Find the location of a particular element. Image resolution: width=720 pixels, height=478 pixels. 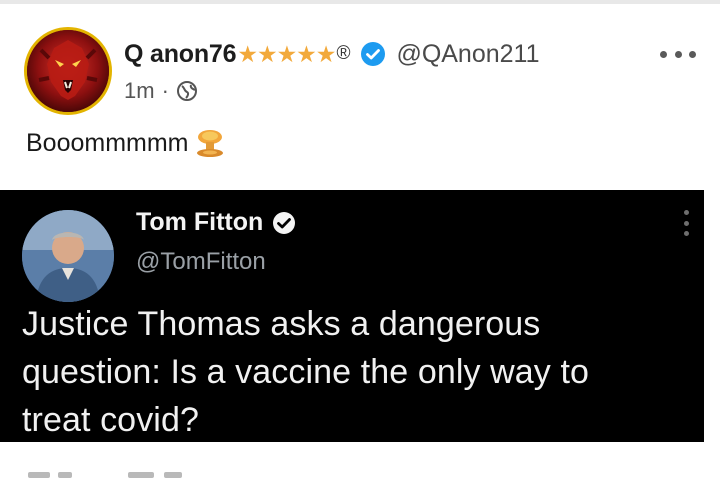

embedded-author-handle: @TomFitton is located at coordinates (201, 262).